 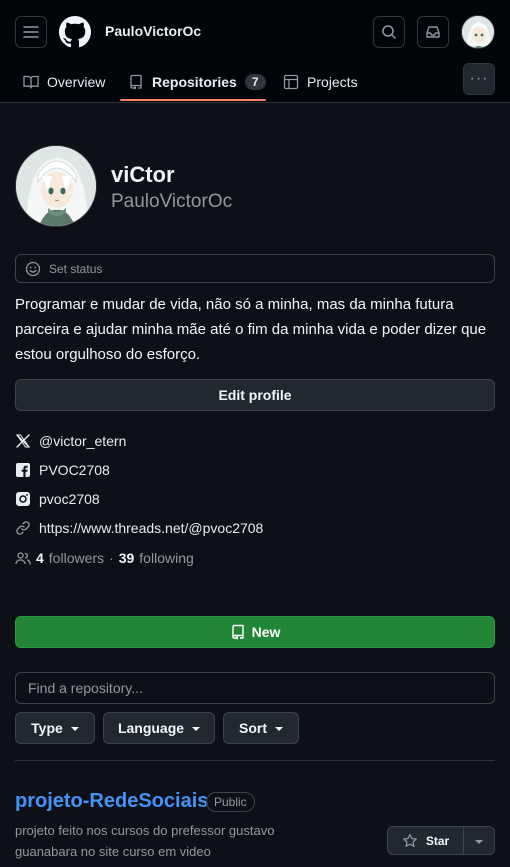 I want to click on menu-button, so click(x=31, y=32).